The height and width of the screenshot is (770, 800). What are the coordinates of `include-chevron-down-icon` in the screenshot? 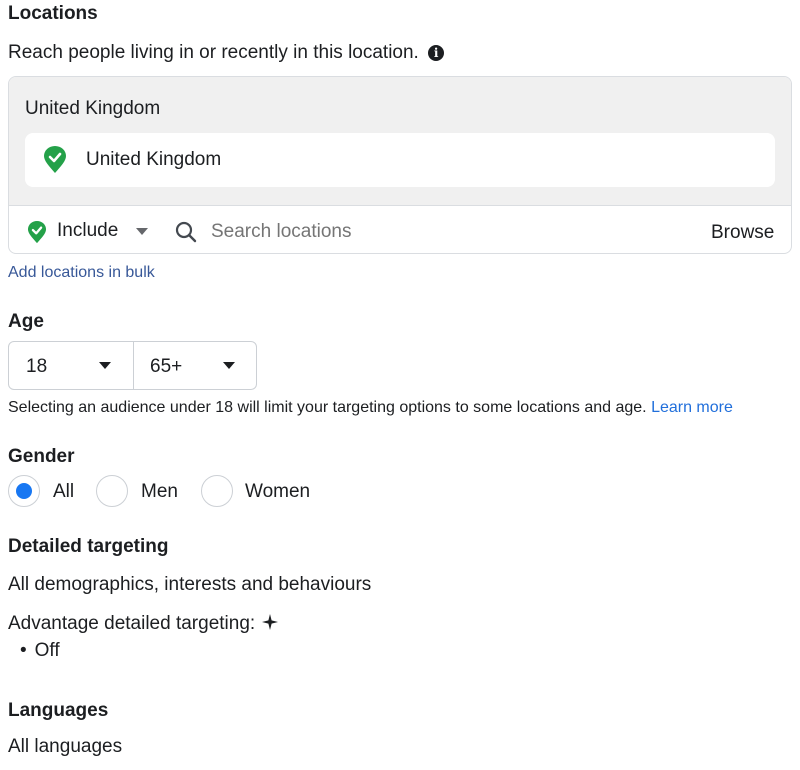 It's located at (142, 231).